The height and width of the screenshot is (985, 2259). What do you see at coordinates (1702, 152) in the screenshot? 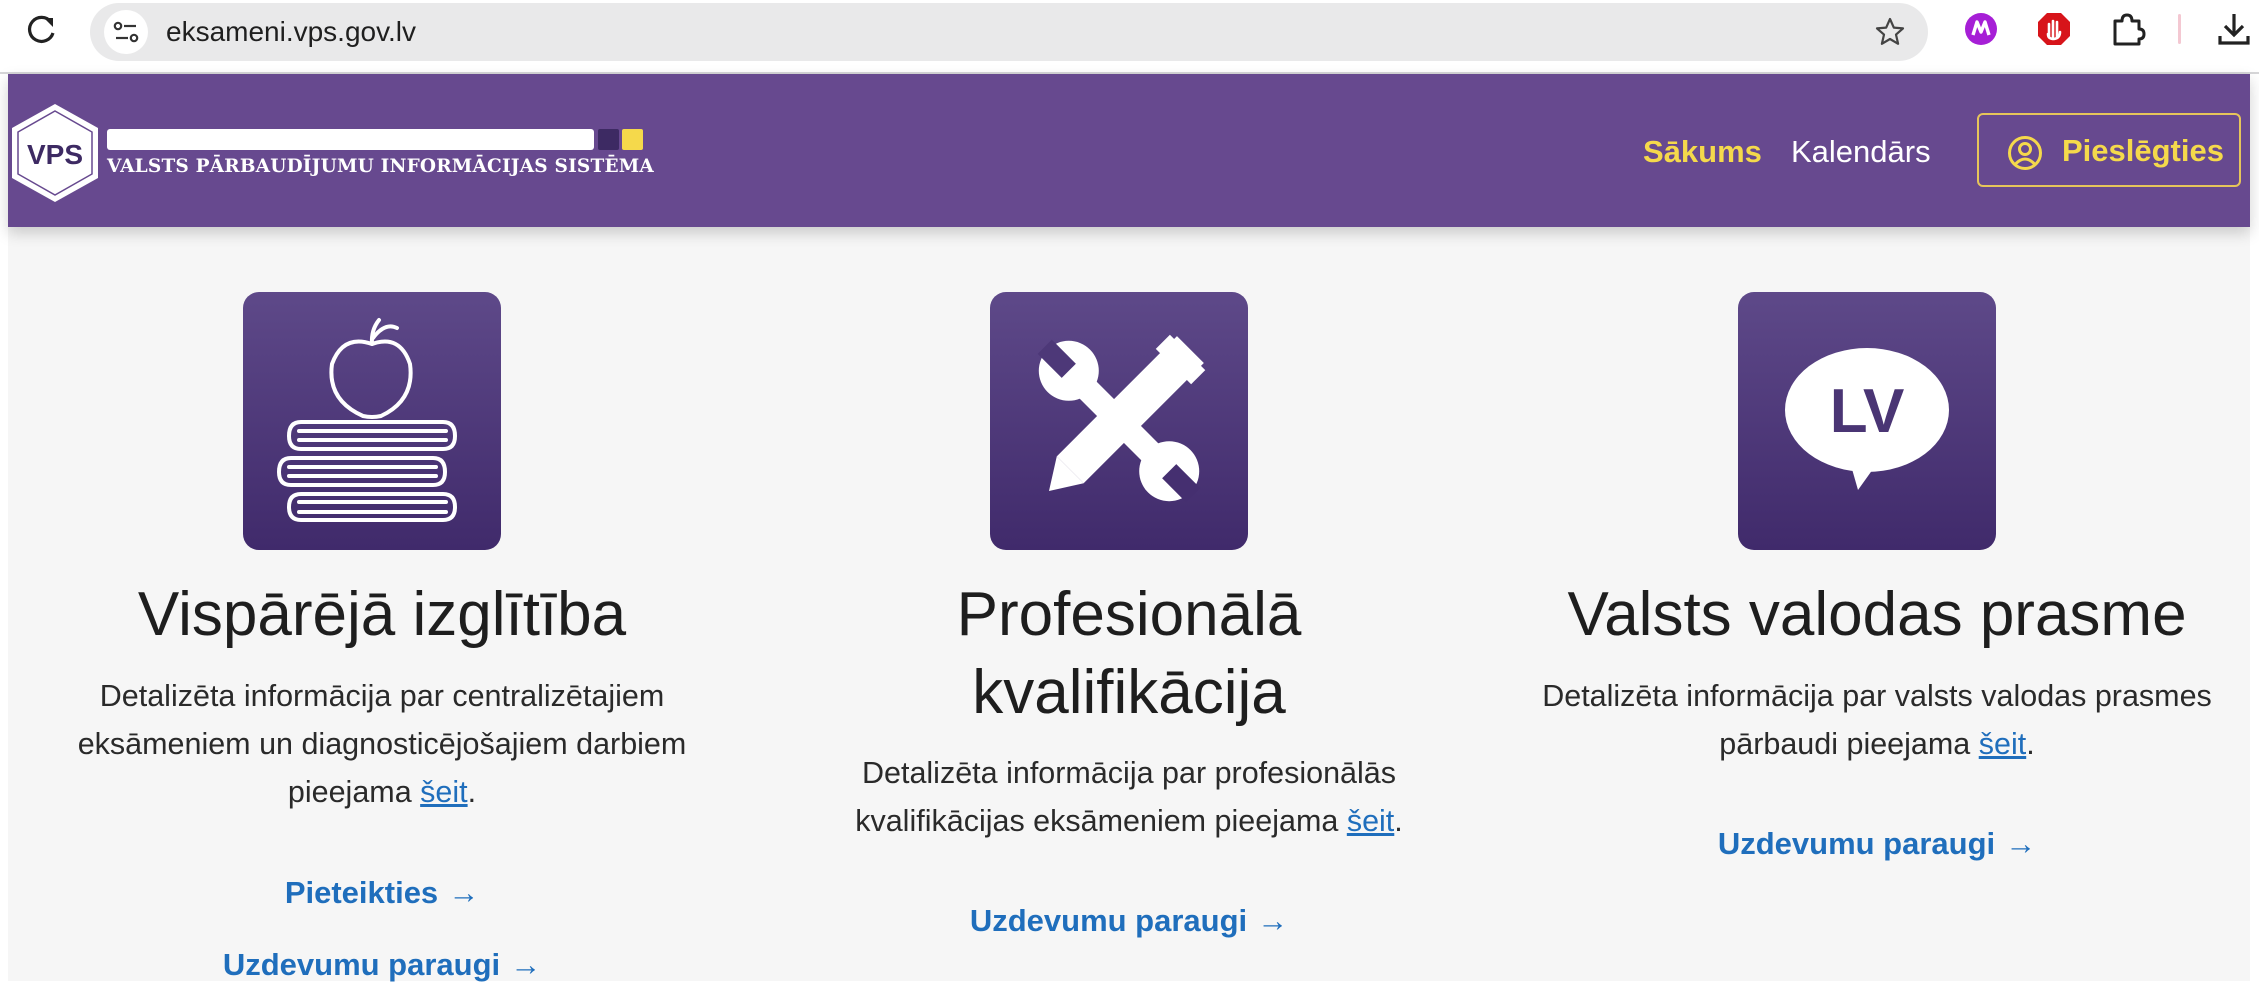
I see `nav-home-link: Sākums` at bounding box center [1702, 152].